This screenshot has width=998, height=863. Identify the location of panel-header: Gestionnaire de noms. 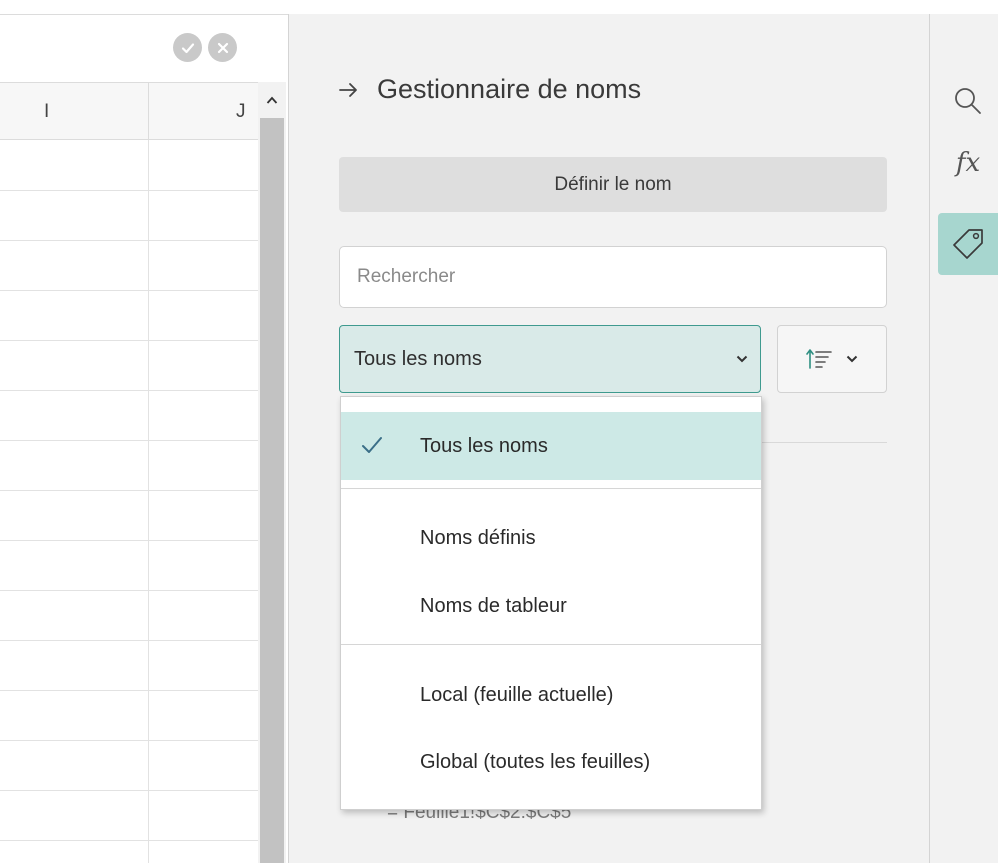
(490, 89).